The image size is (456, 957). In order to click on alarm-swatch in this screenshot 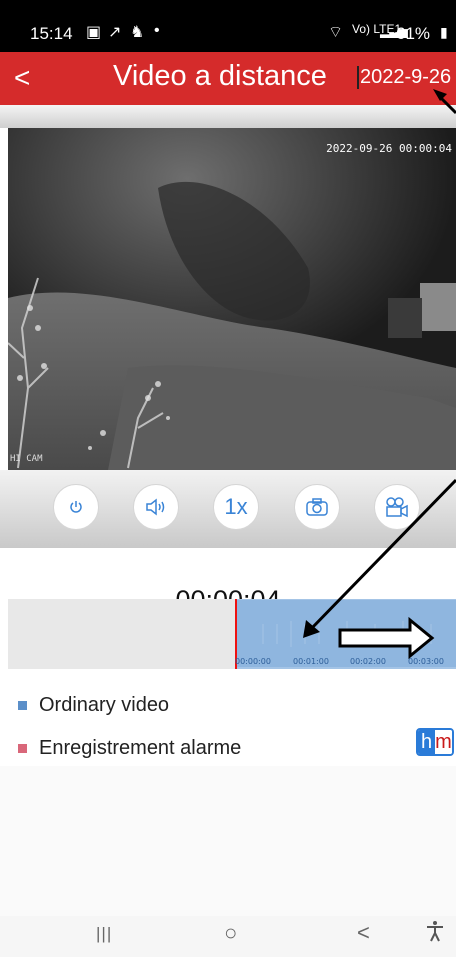, I will do `click(22, 748)`.